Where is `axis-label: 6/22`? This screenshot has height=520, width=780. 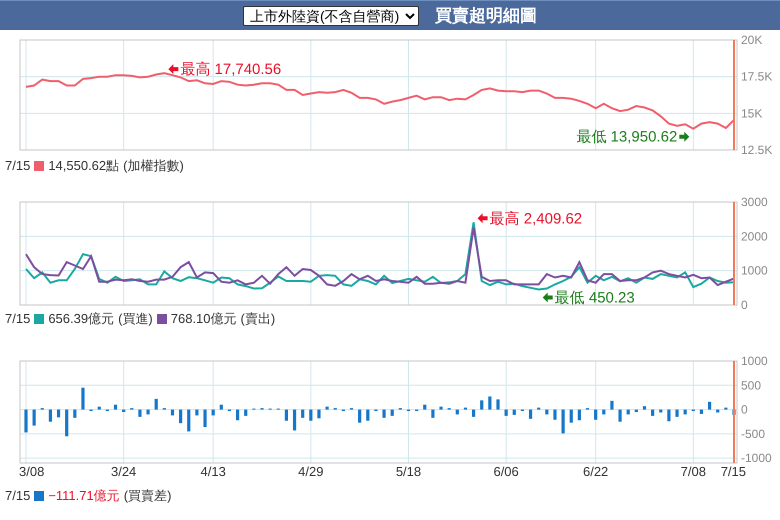 axis-label: 6/22 is located at coordinates (595, 471).